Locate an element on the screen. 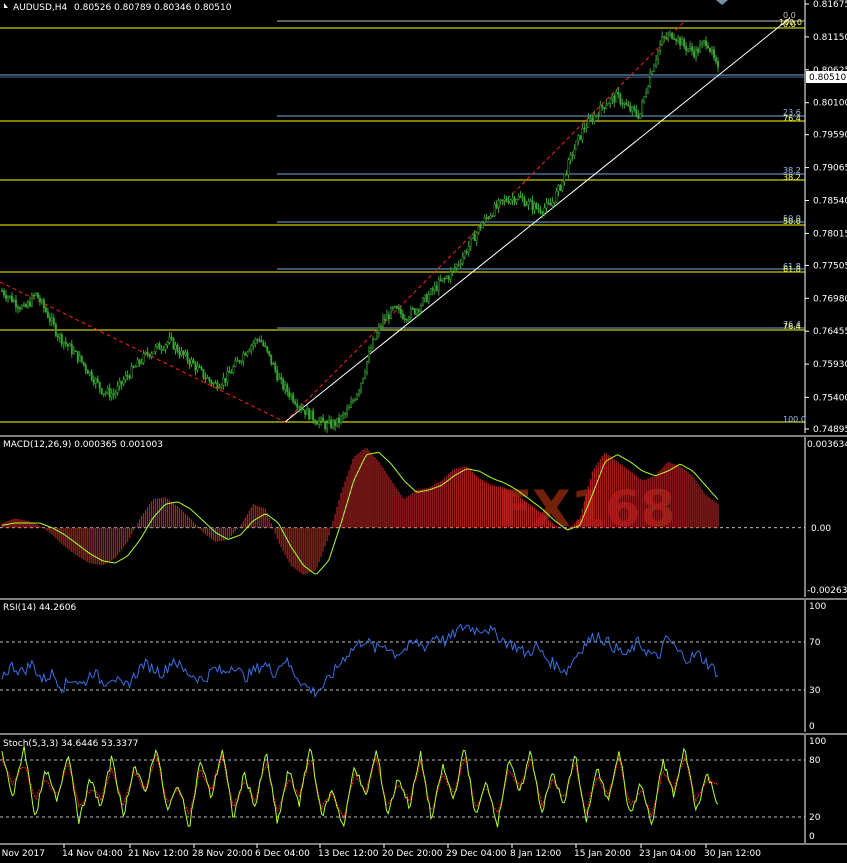 Image resolution: width=847 pixels, height=863 pixels. macd-tick-label: 0.003634 is located at coordinates (827, 445).